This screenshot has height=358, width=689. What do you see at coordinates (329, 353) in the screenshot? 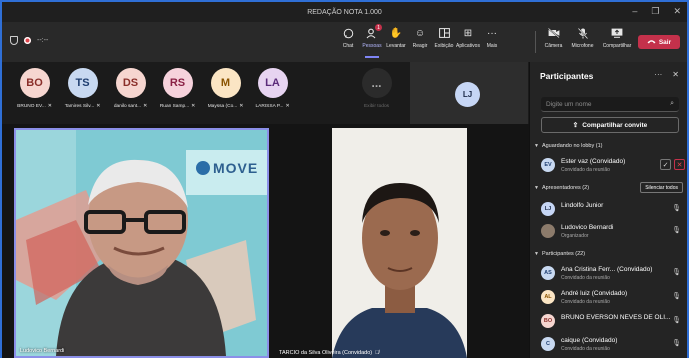
I see `participant-name-tag: TARCIO da Silva Oliveira (Convidado) 🎙̸` at bounding box center [329, 353].